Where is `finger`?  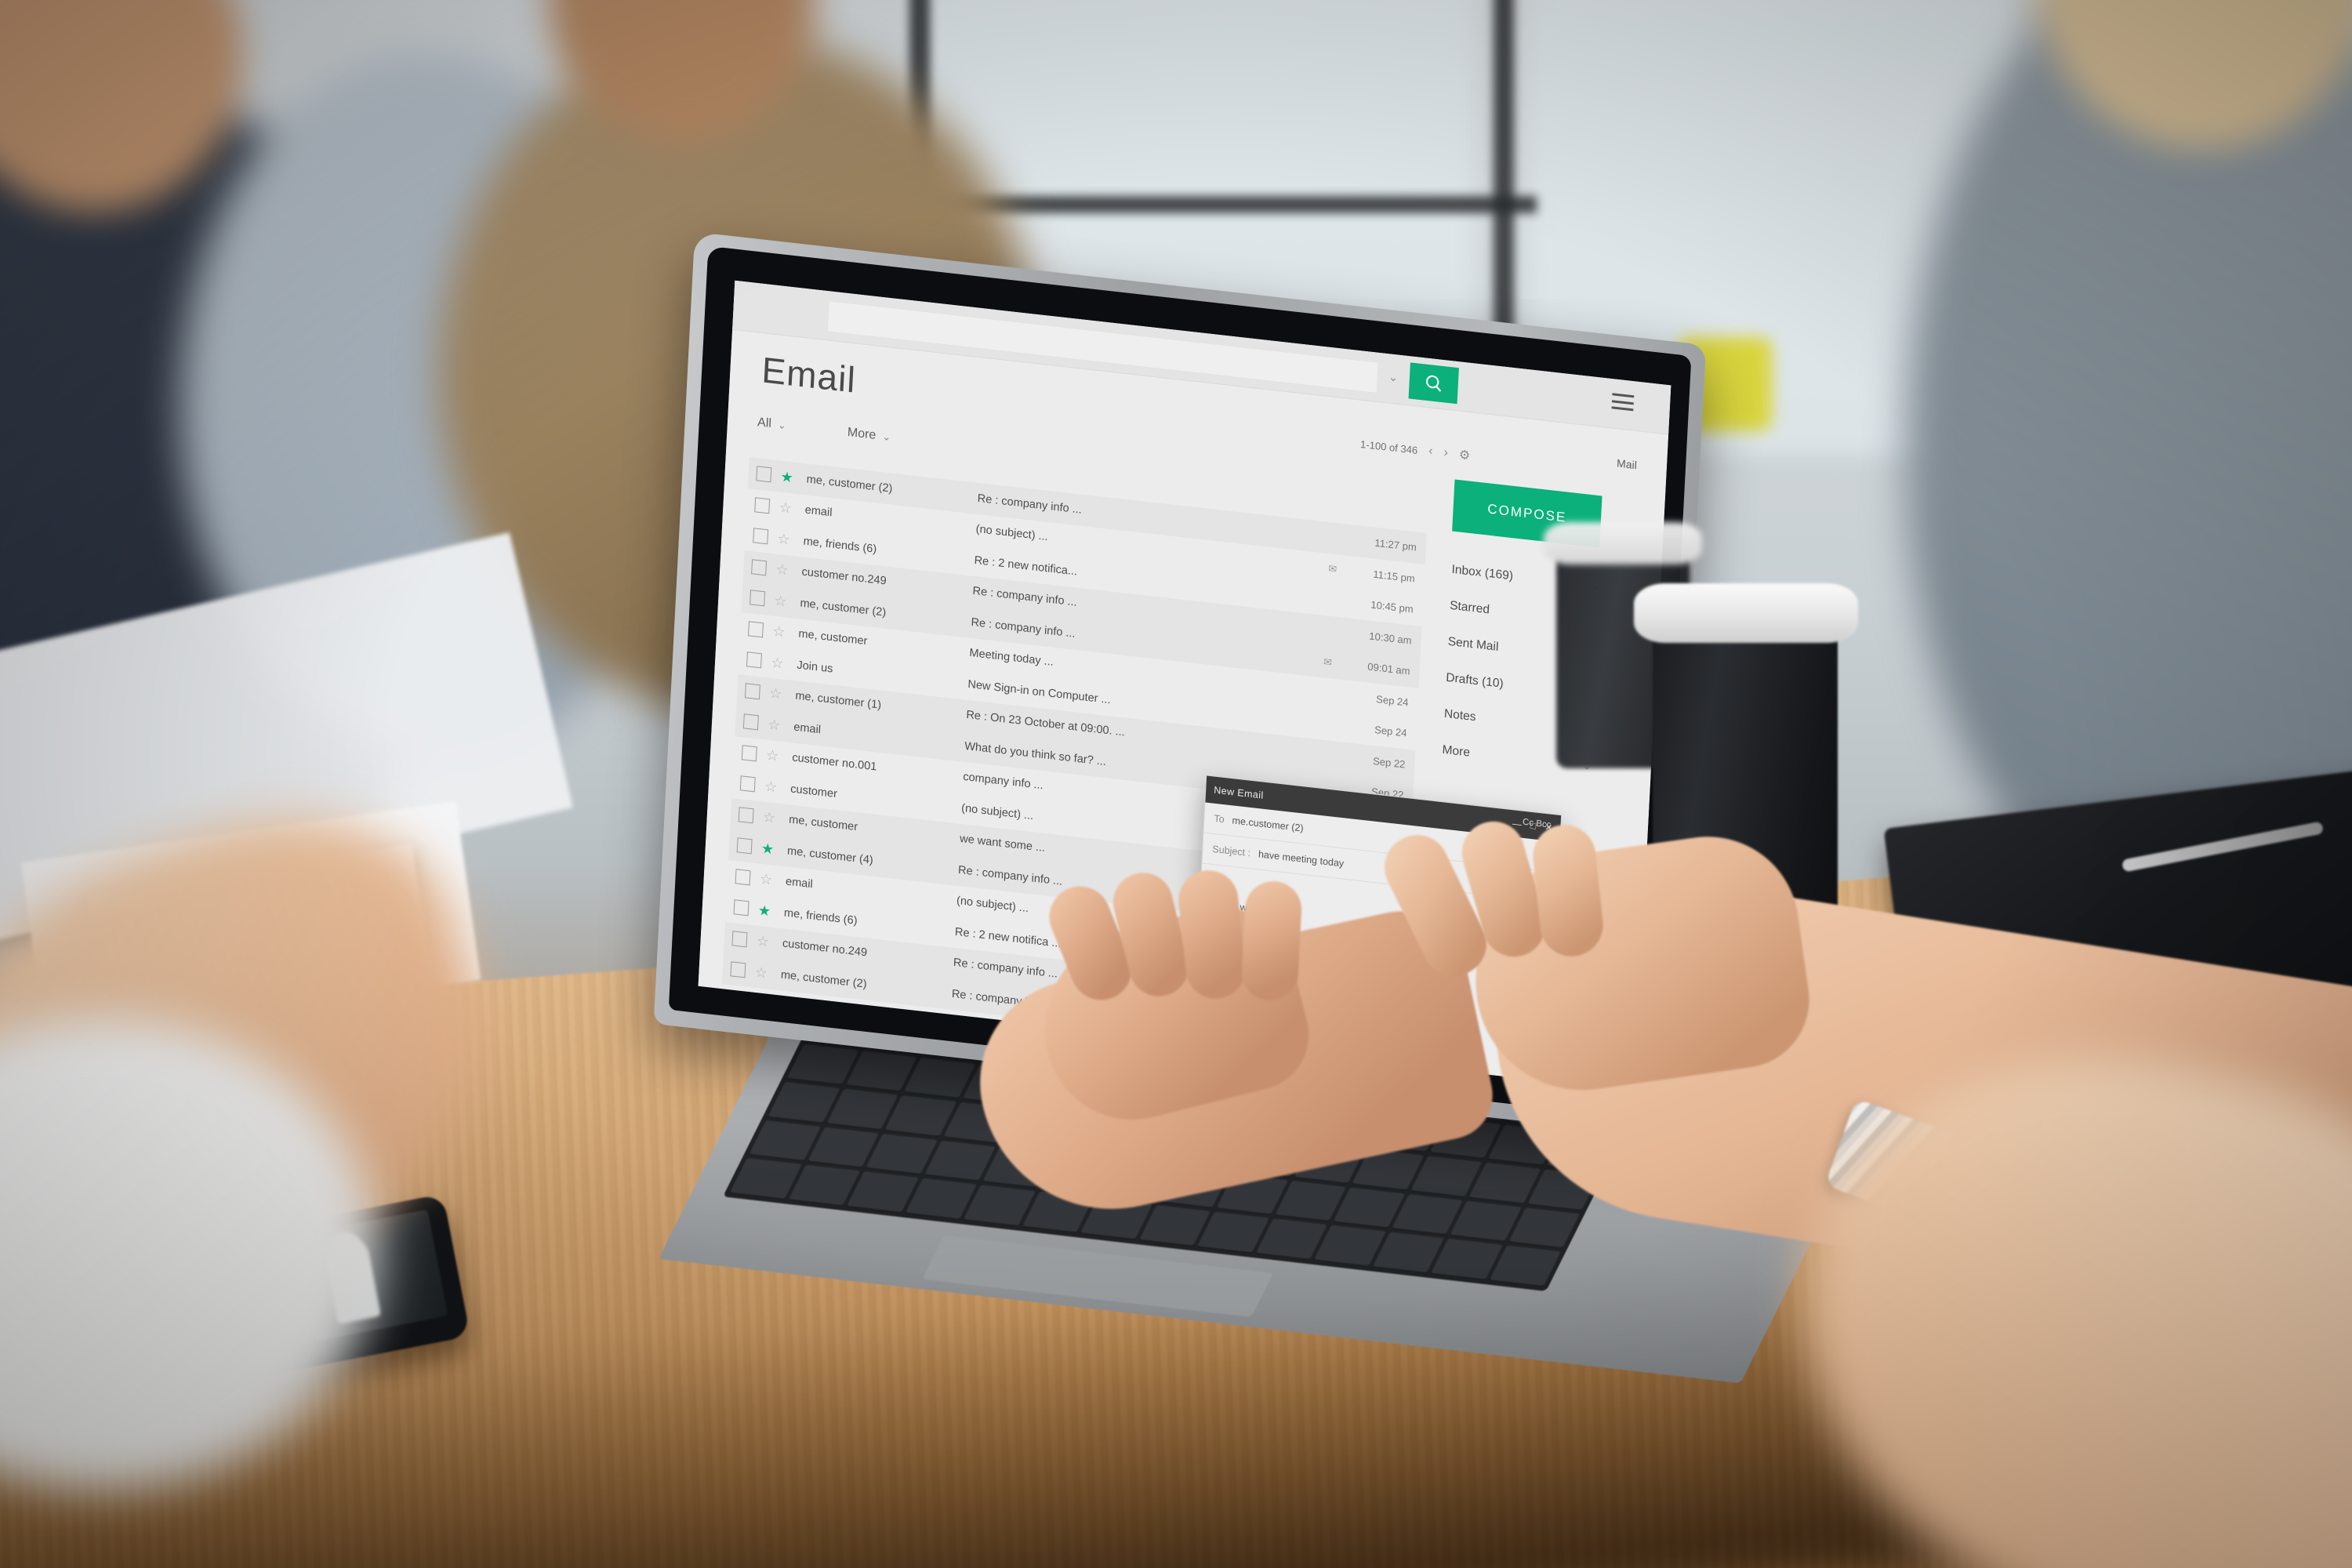
finger is located at coordinates (1271, 941).